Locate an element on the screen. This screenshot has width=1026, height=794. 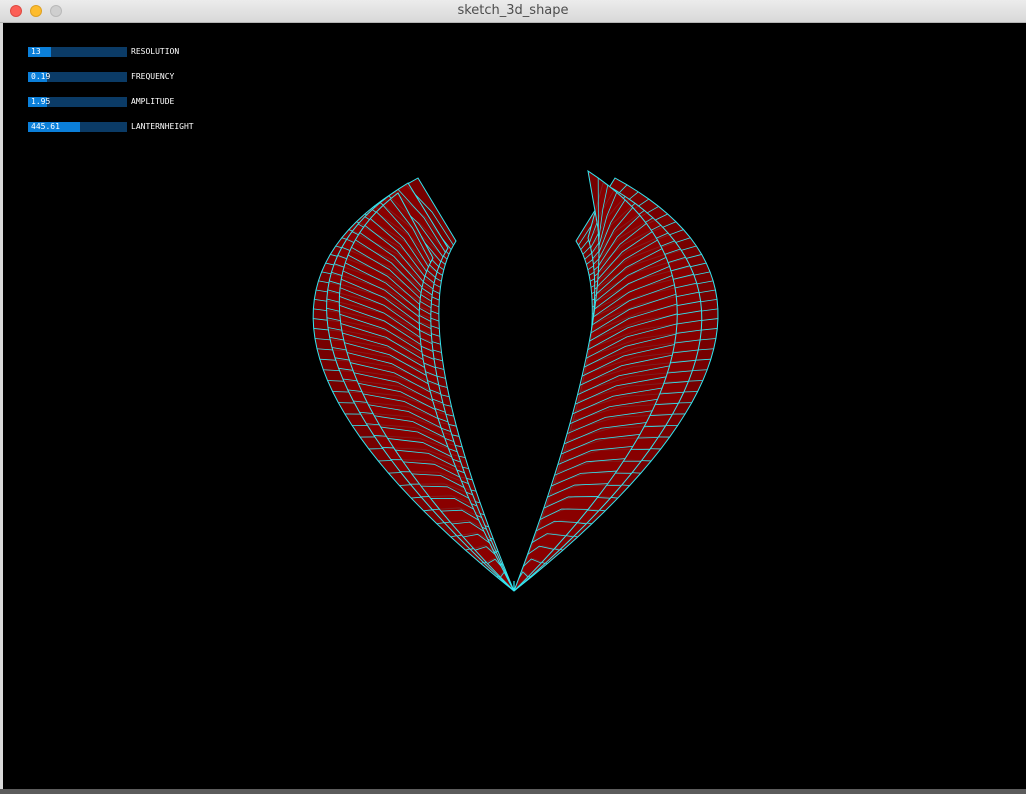
window-title: sketch_3d_shape is located at coordinates (513, 10).